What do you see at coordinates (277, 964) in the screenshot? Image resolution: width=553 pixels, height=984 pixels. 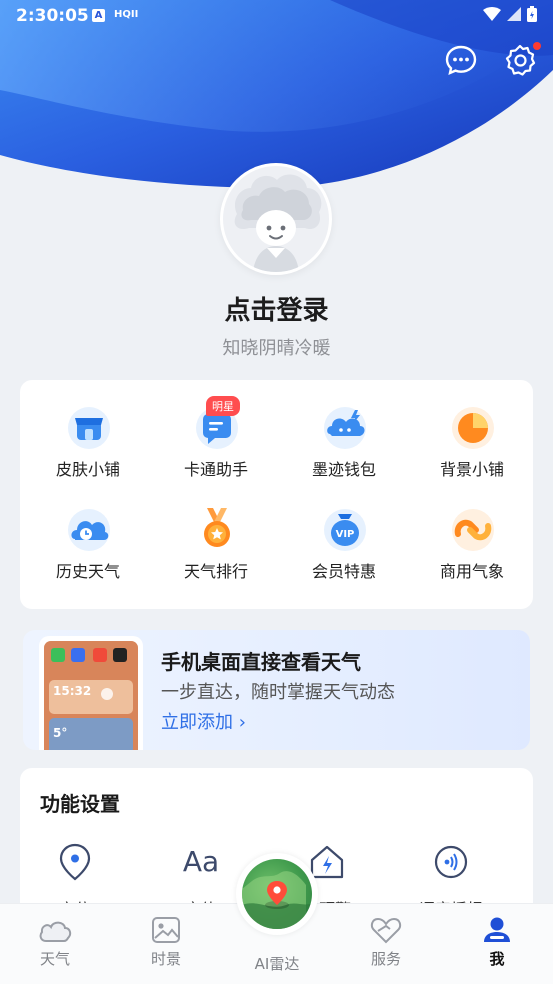 I see `nav-label: AI雷达` at bounding box center [277, 964].